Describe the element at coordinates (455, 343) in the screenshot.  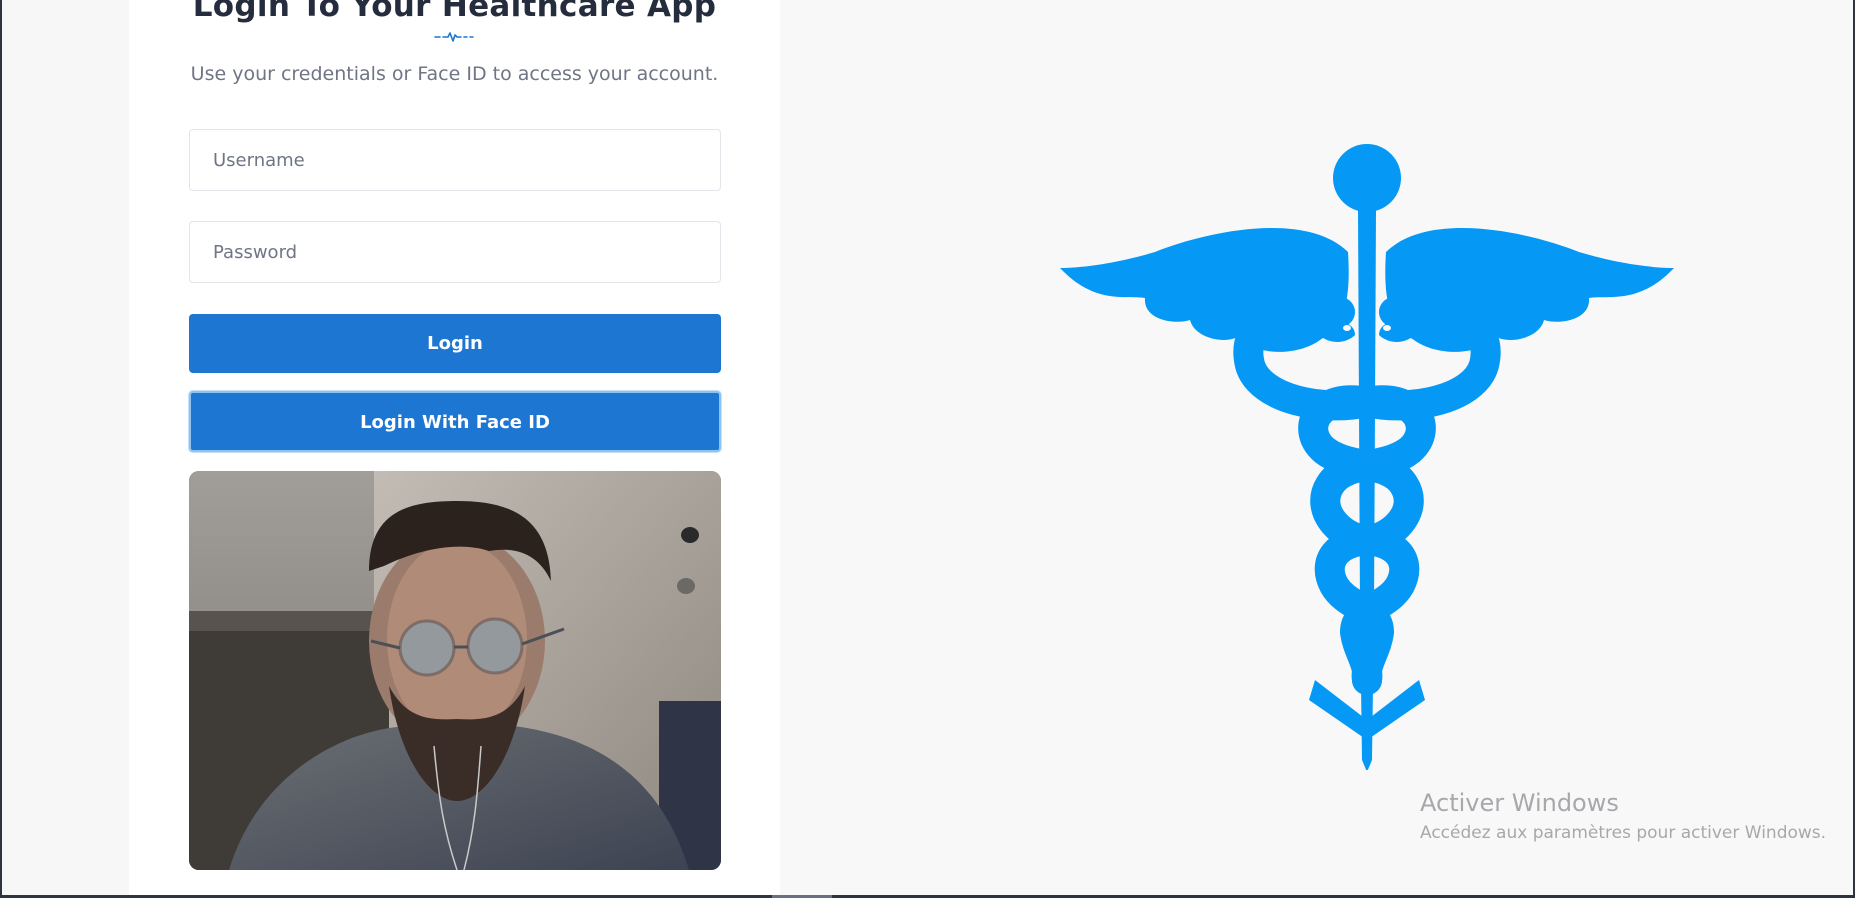
I see `login-button: Login` at that location.